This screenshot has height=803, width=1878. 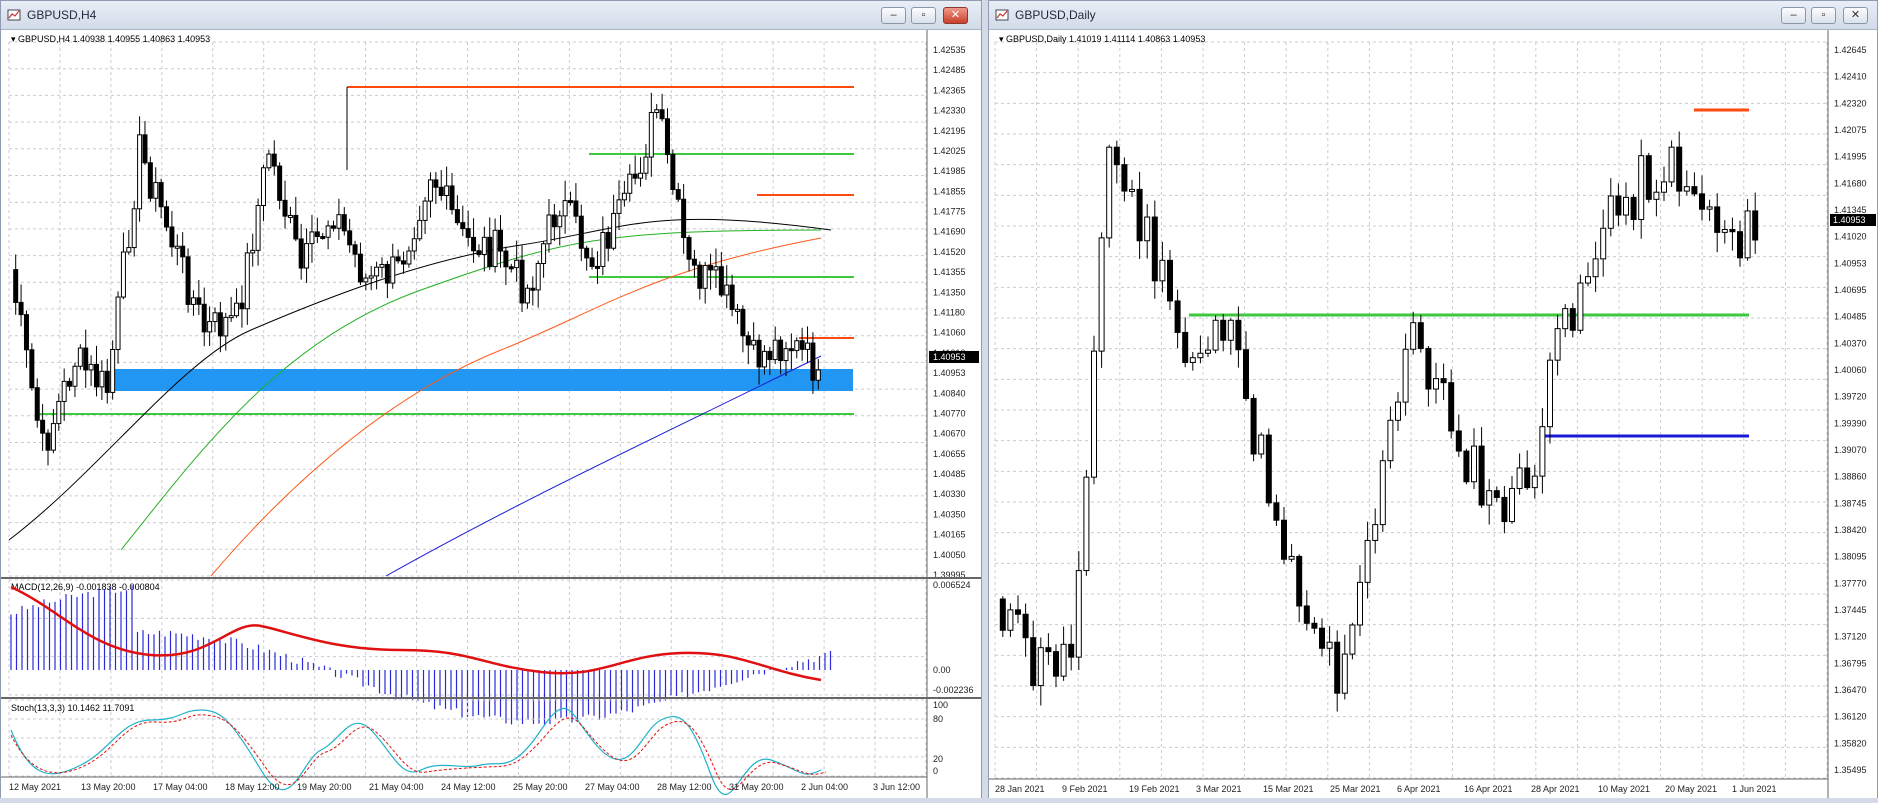 I want to click on price-axis-label: 1.36795, so click(x=1850, y=663).